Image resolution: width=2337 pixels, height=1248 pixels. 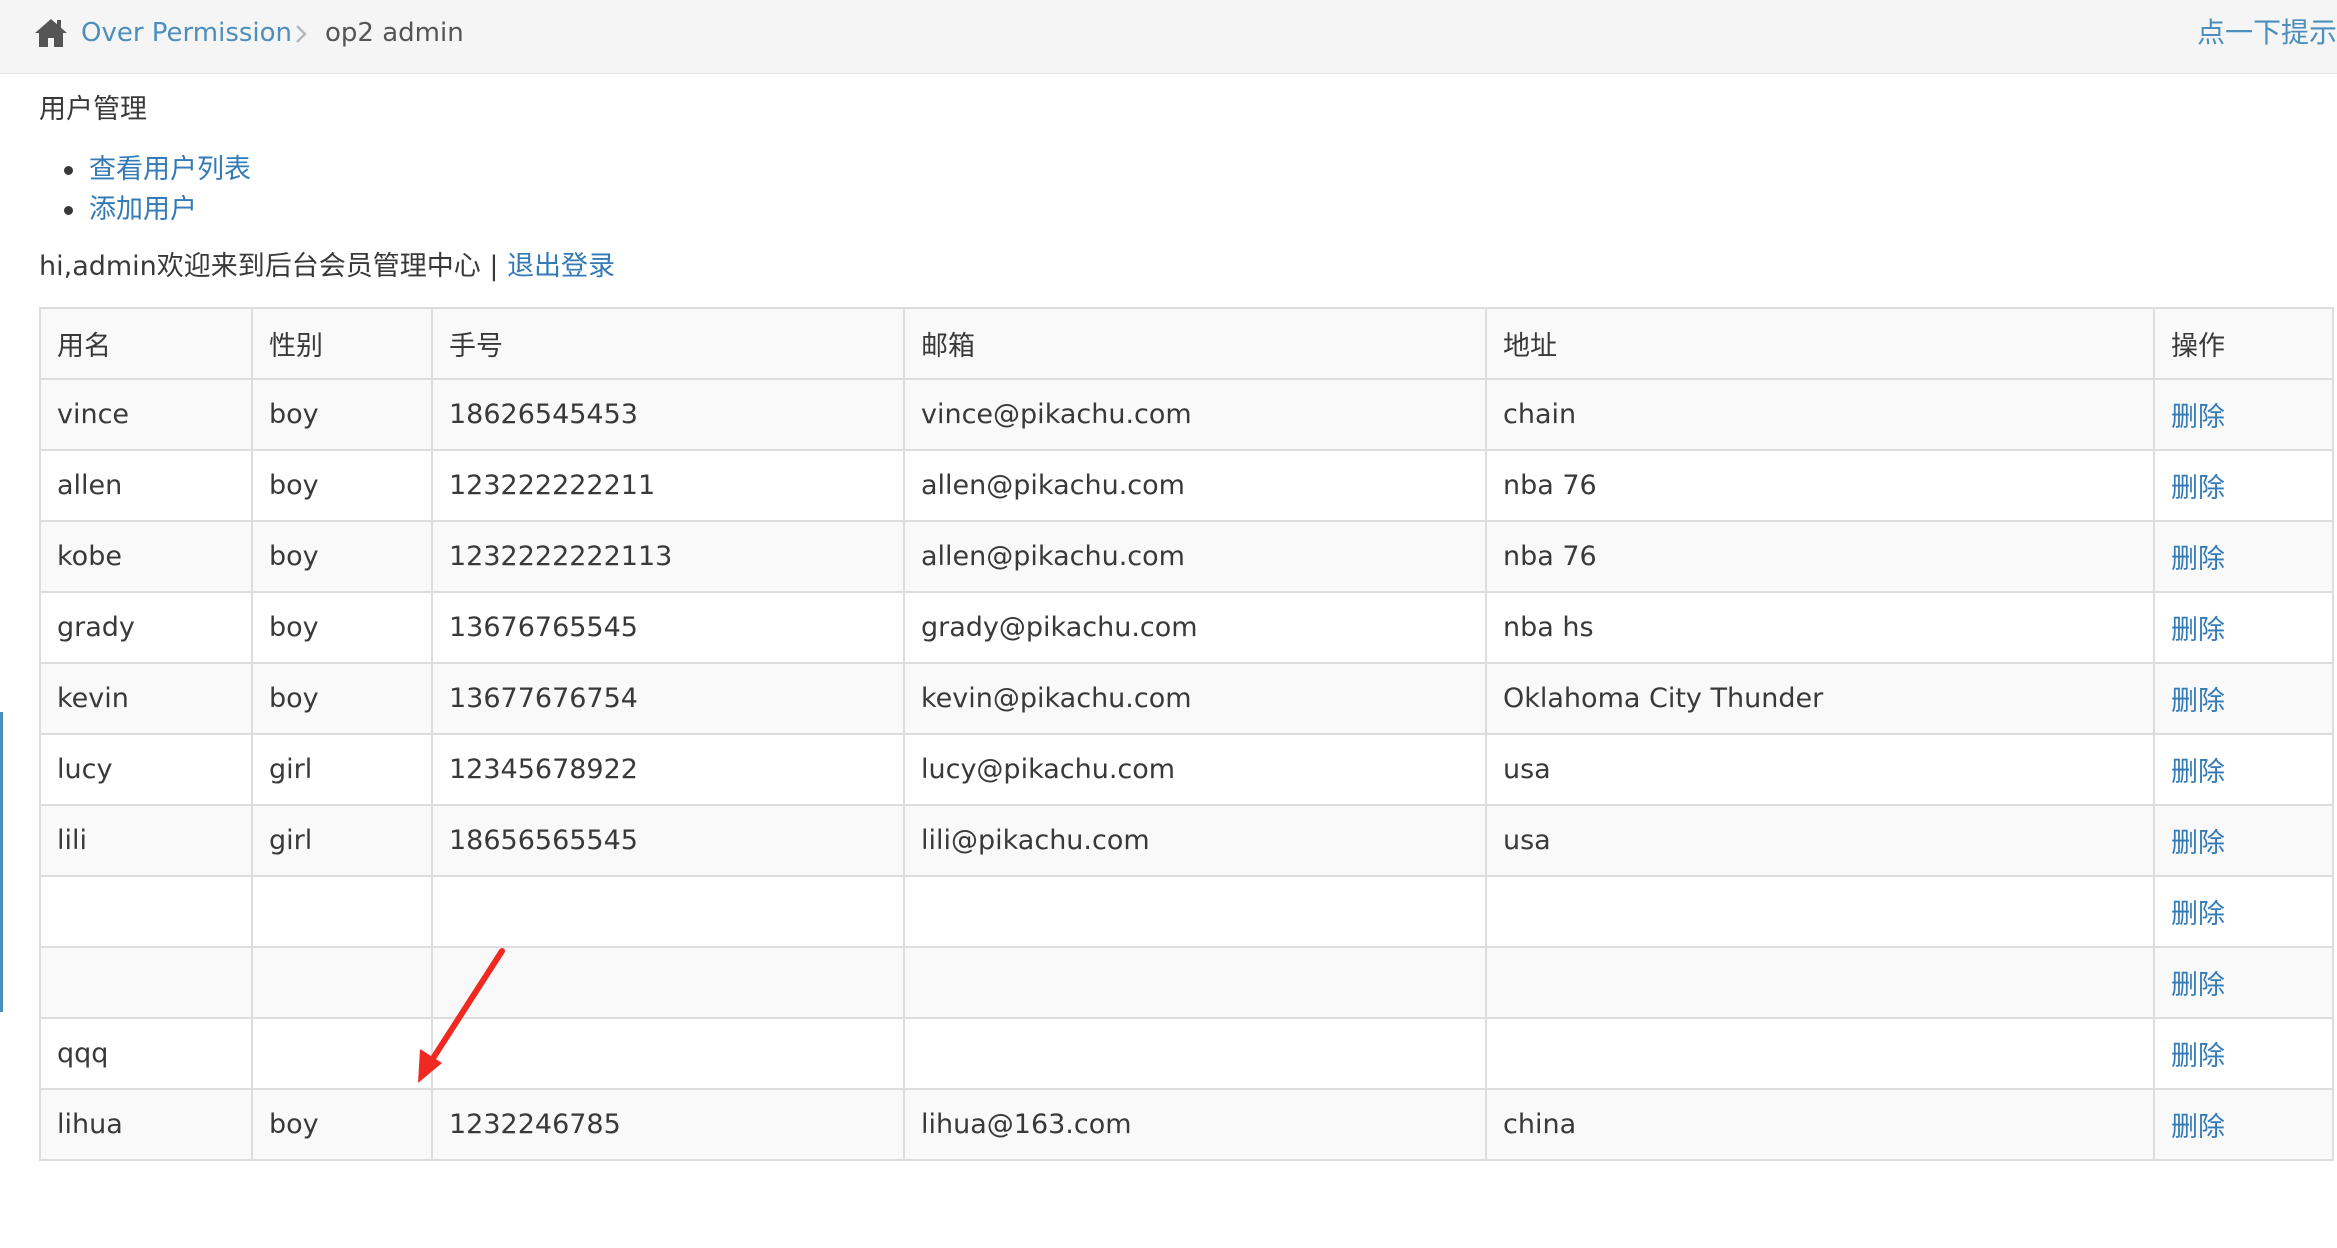 What do you see at coordinates (668, 1124) in the screenshot?
I see `cell-phone: 1232246785` at bounding box center [668, 1124].